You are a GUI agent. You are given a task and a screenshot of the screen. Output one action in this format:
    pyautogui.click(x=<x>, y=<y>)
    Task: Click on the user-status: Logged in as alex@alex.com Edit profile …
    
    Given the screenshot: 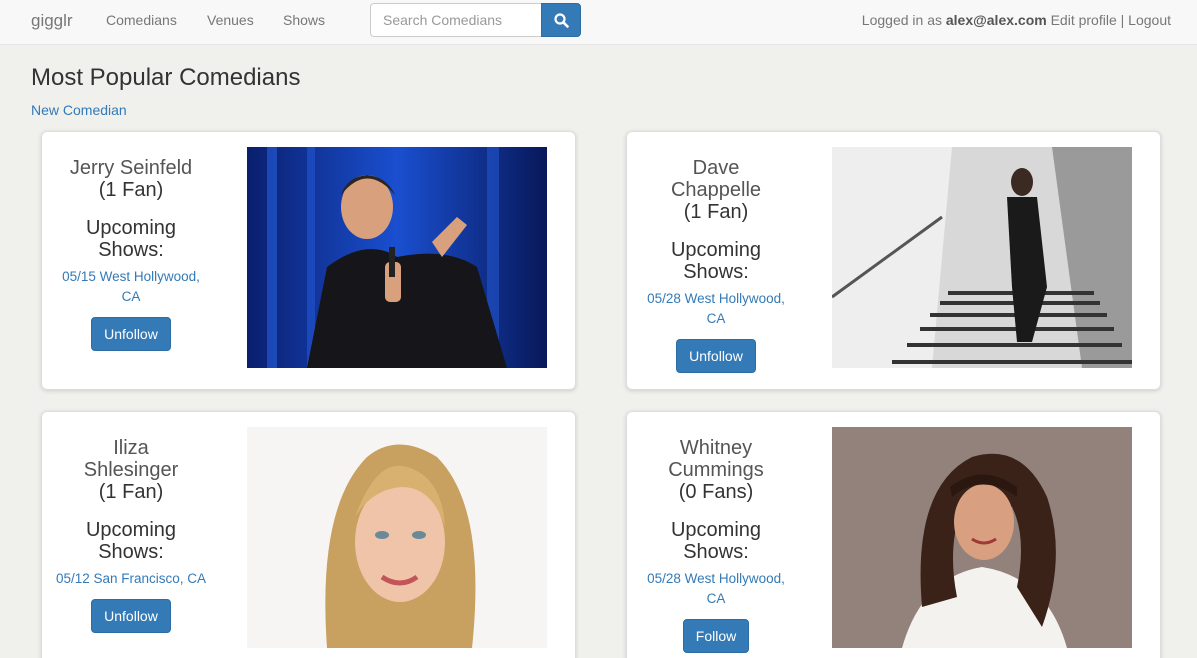 What is the action you would take?
    pyautogui.click(x=1016, y=20)
    